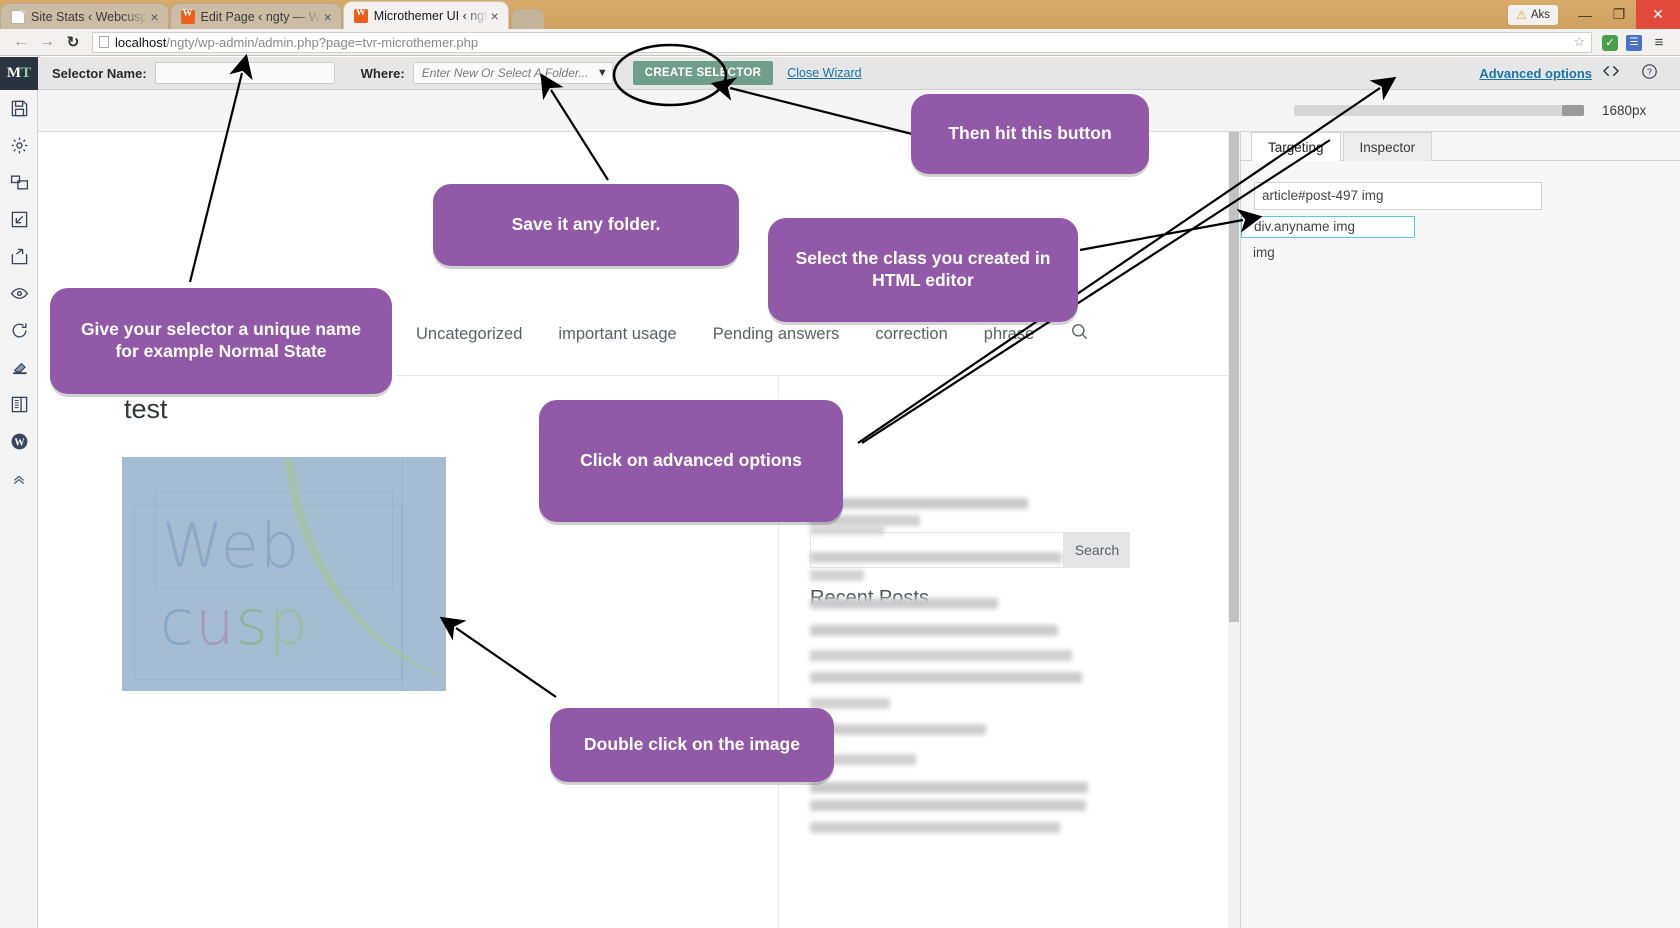  Describe the element at coordinates (1234, 377) in the screenshot. I see `scrollbar-thumb` at that location.